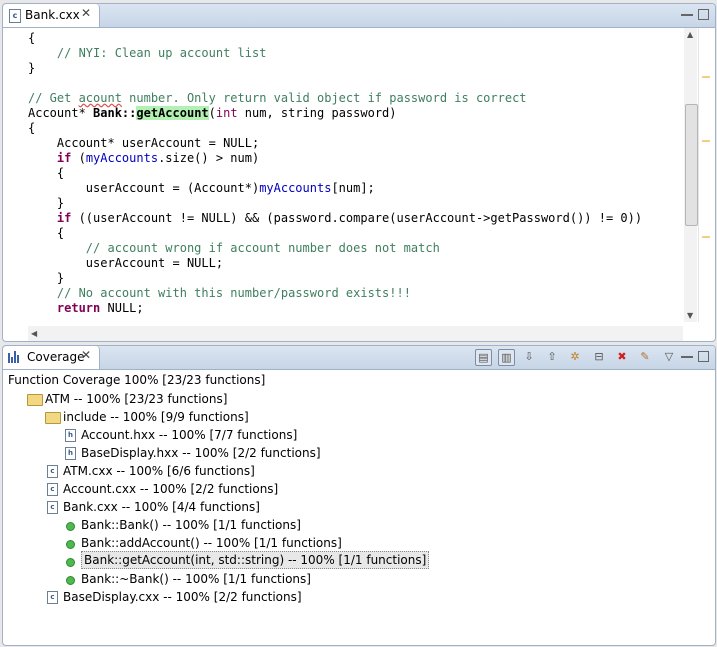  I want to click on vertical-scrollbar: ▲ ▼, so click(691, 175).